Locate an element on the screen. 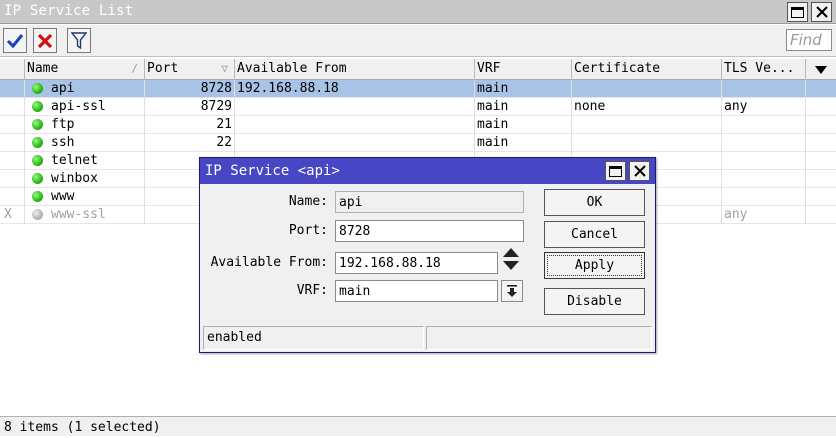 The width and height of the screenshot is (836, 438). dialog-maximize-button is located at coordinates (615, 171).